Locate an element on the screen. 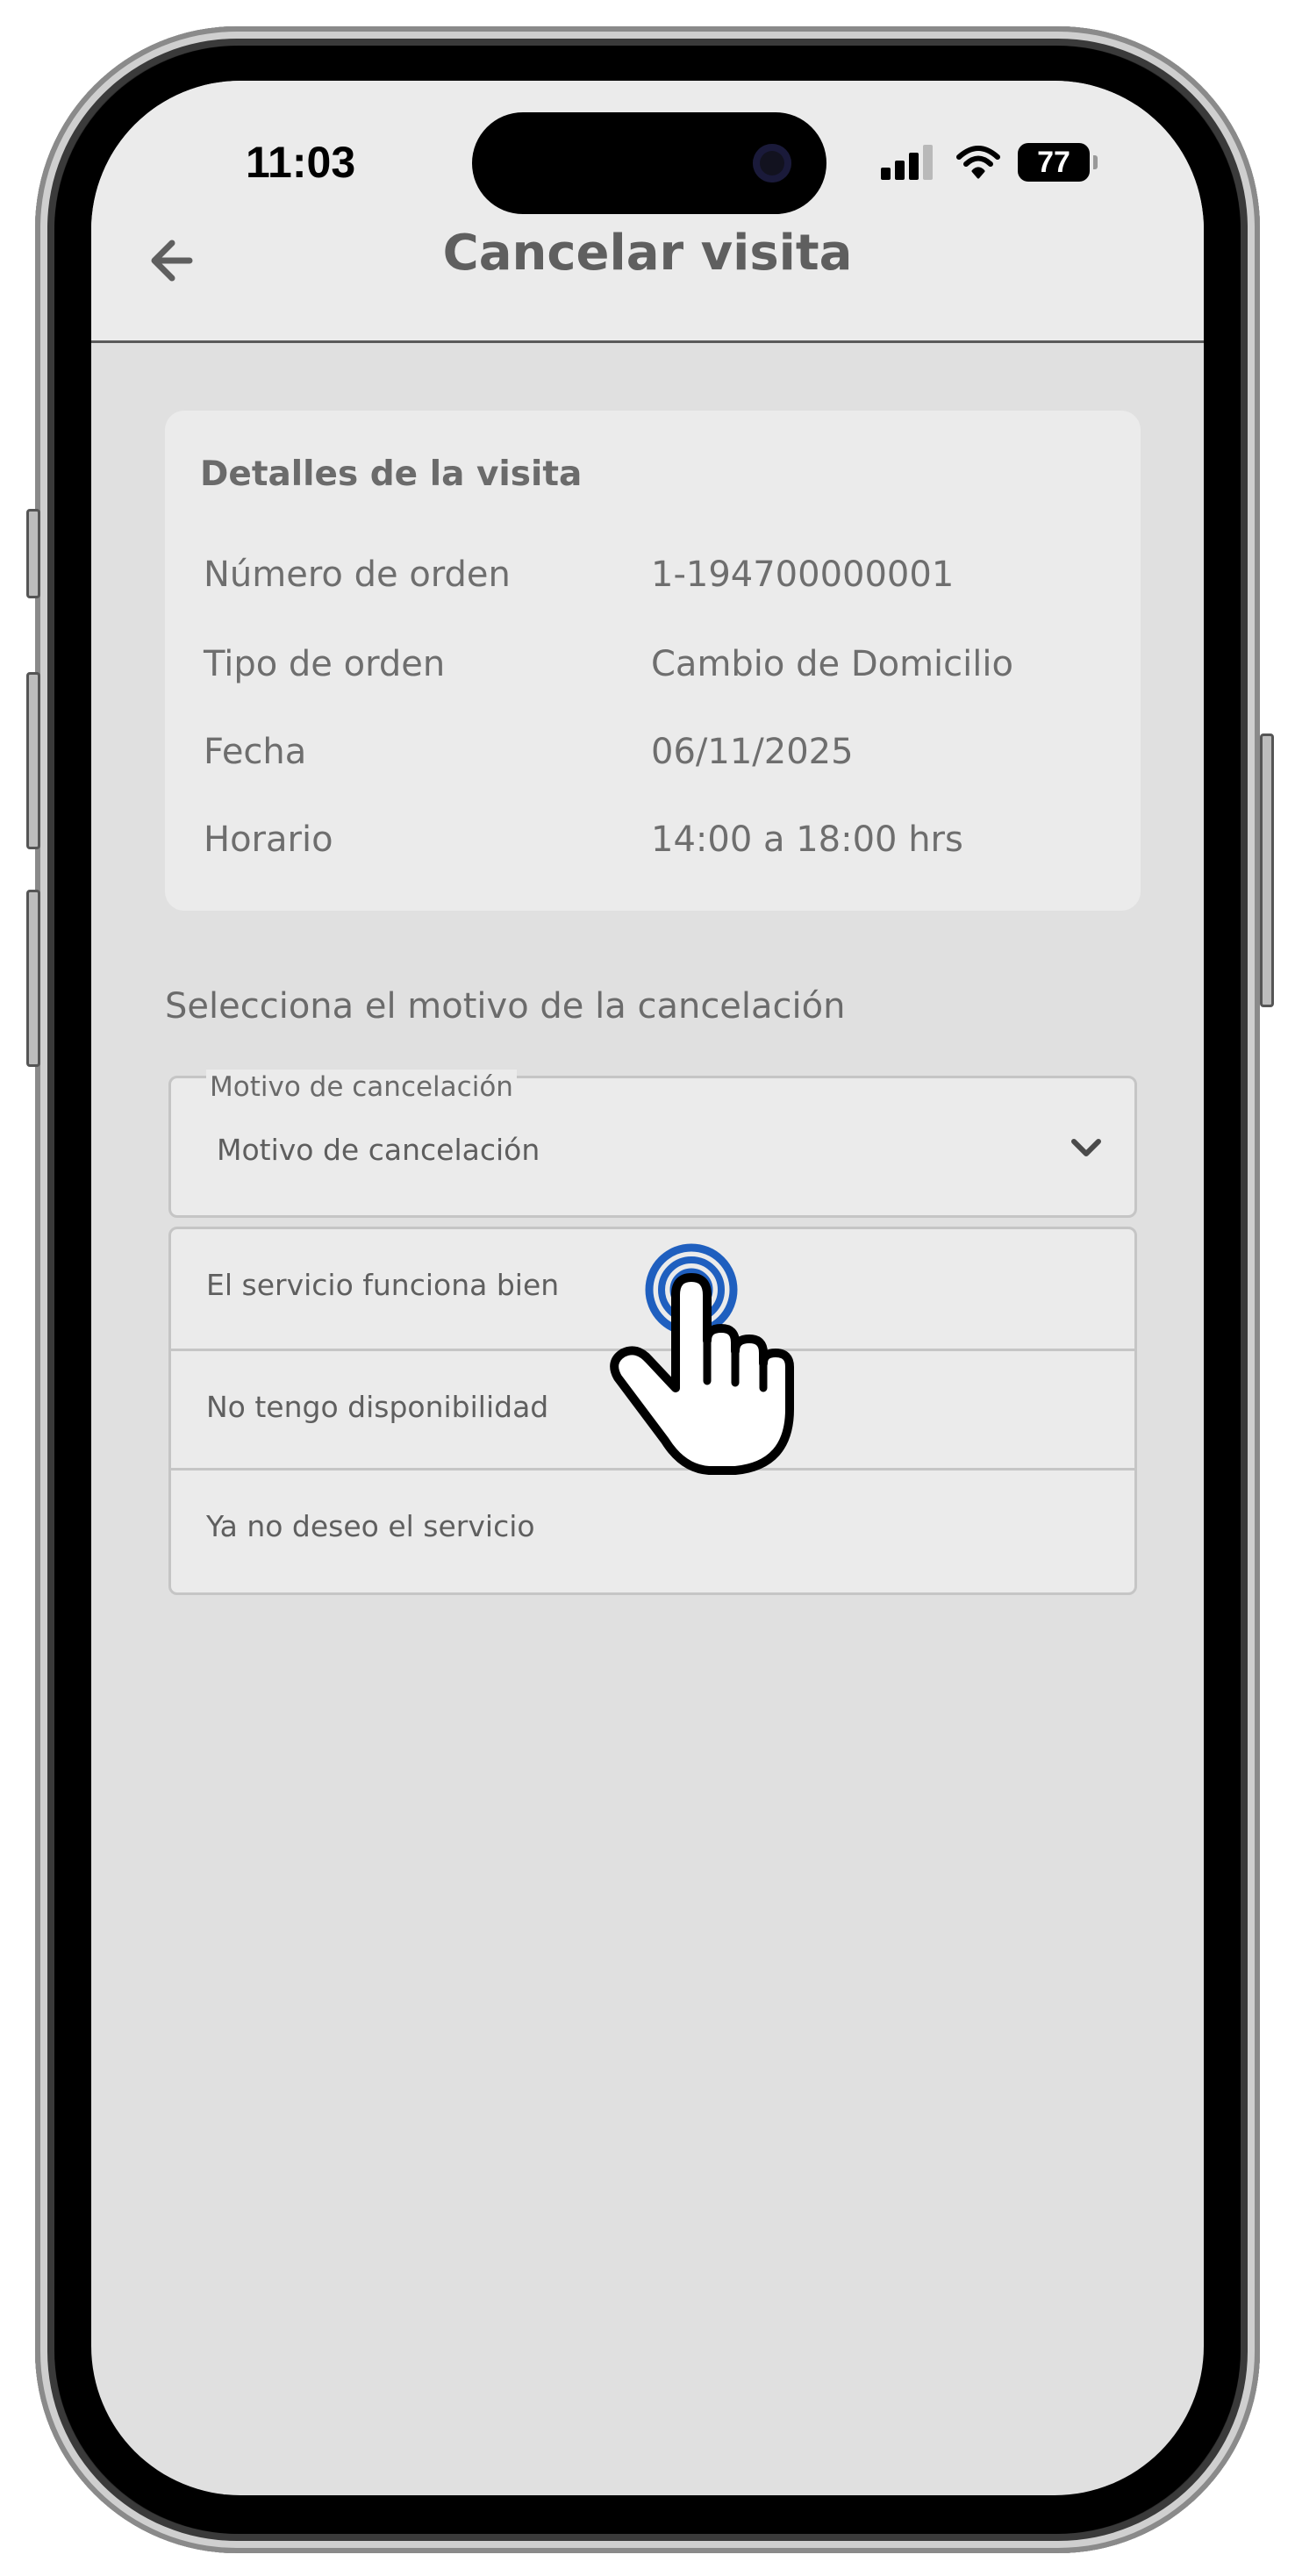  date-value: 06/11/2025 is located at coordinates (753, 752).